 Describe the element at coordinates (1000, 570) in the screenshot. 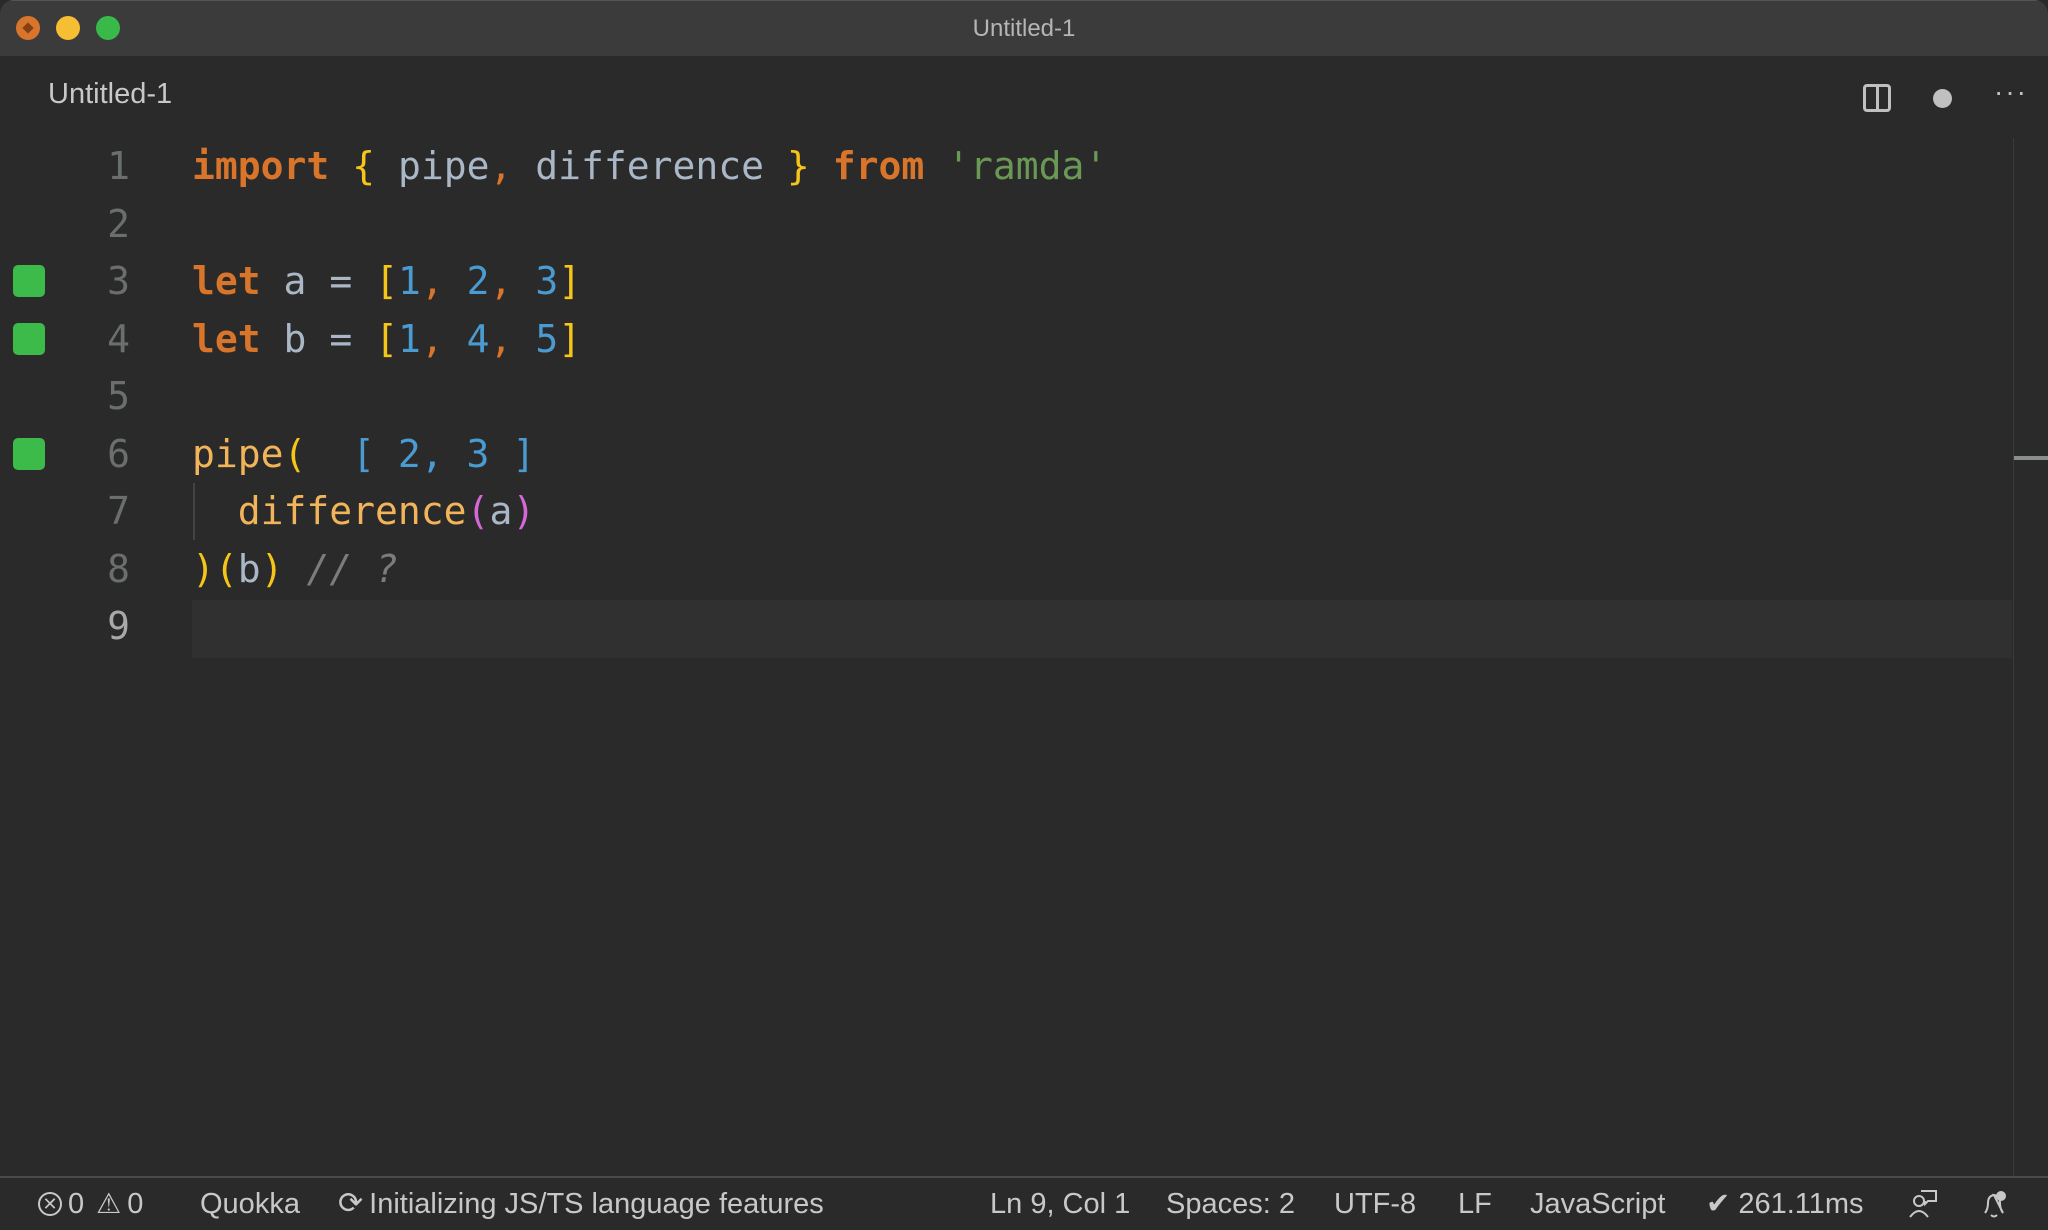

I see `code-line-8: 8 )(b) // ?` at that location.